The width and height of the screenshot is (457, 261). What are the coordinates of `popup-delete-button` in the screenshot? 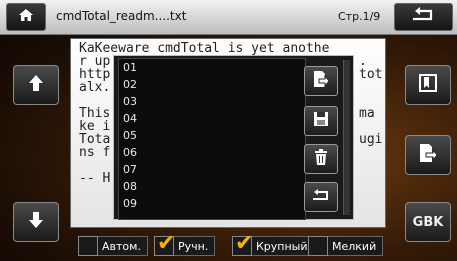 It's located at (321, 159).